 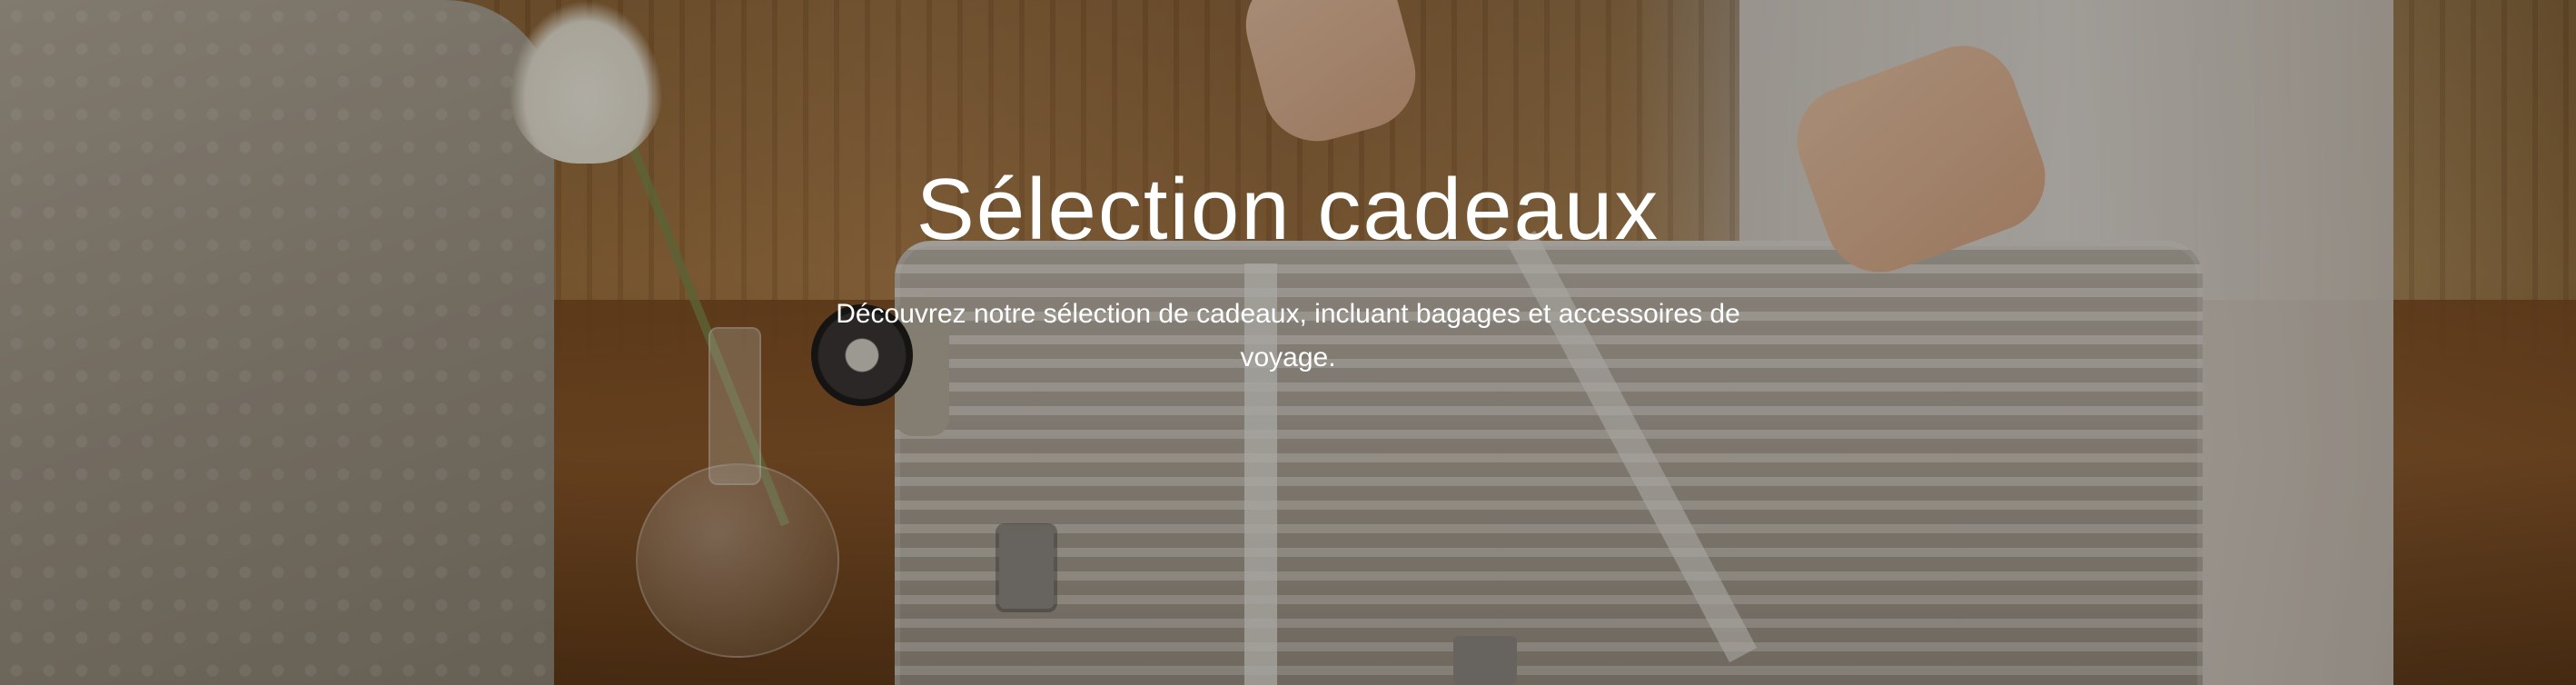 What do you see at coordinates (1288, 209) in the screenshot?
I see `hero-title: Sélection cadeaux` at bounding box center [1288, 209].